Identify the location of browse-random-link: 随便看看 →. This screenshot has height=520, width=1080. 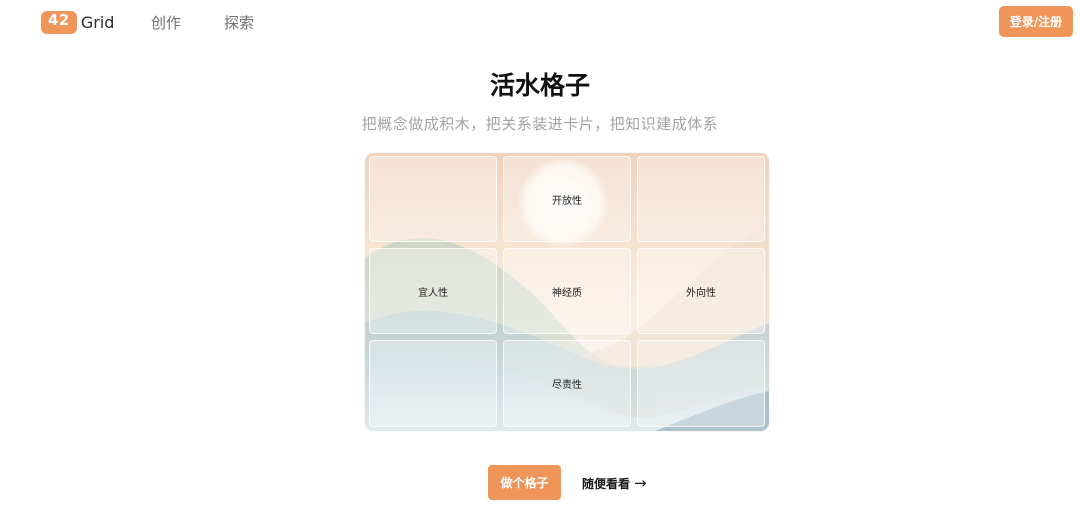
(614, 483).